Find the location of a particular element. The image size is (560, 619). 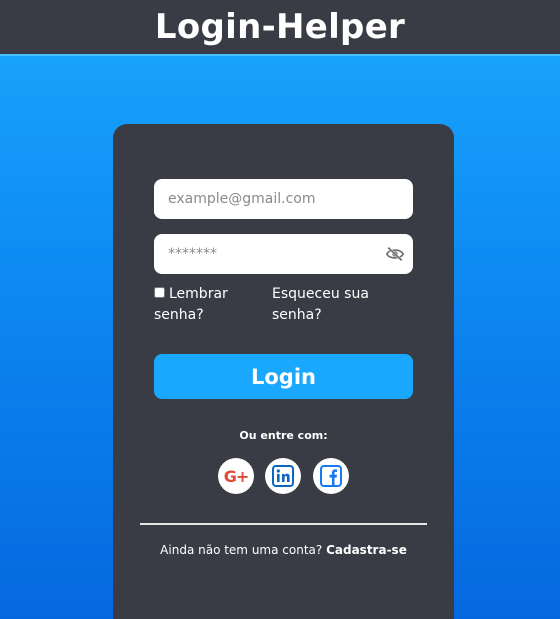

password-field-wrapper is located at coordinates (283, 254).